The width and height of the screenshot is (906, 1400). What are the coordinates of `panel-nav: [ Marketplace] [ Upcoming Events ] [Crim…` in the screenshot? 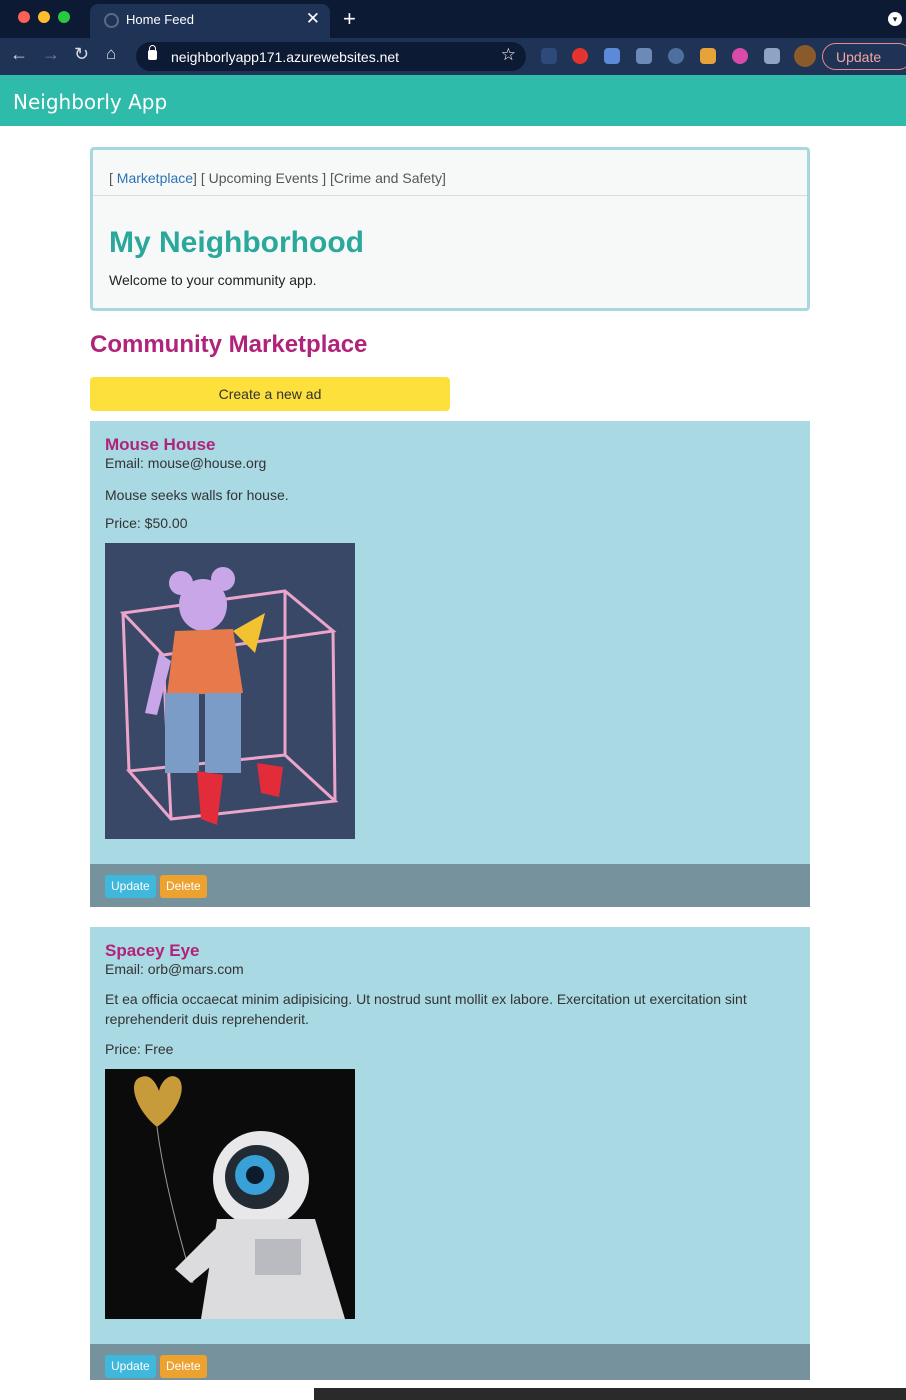 It's located at (277, 178).